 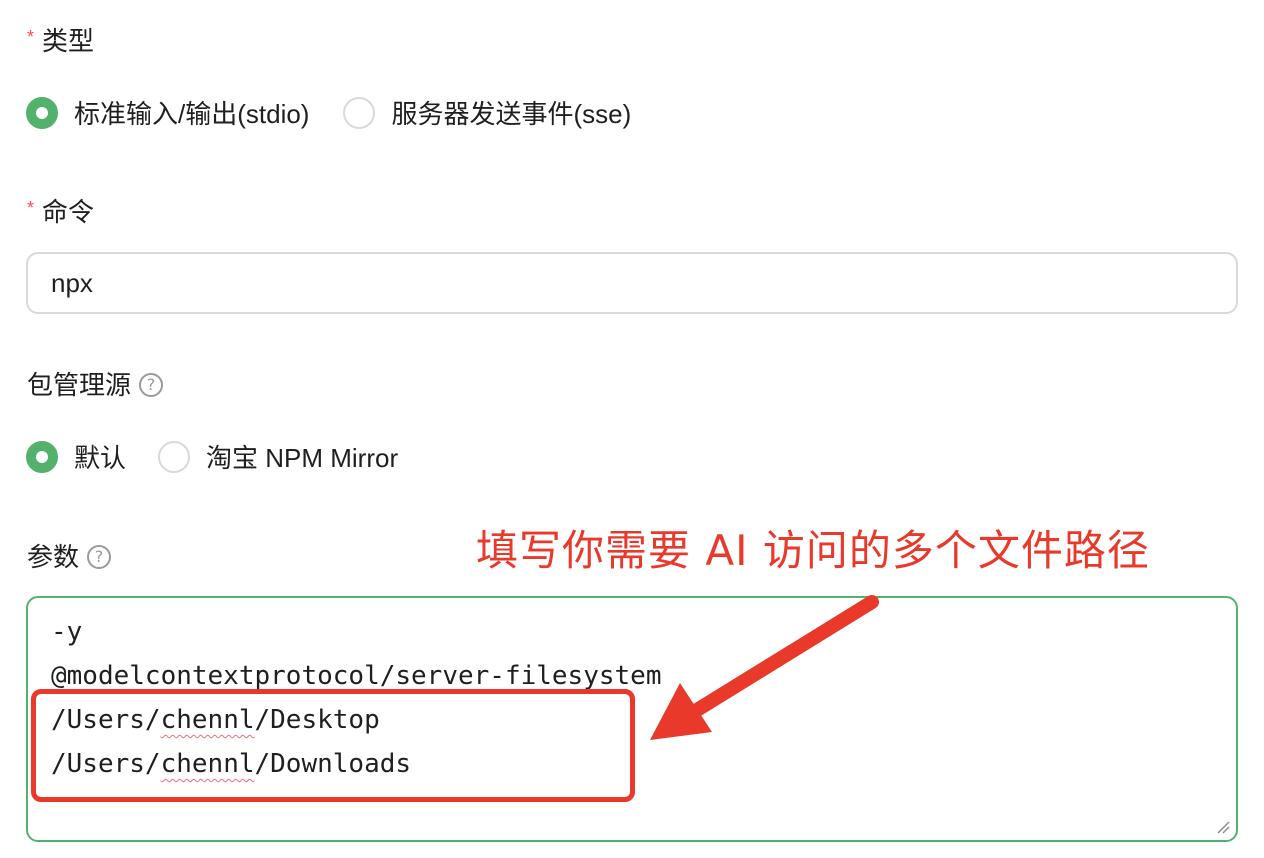 What do you see at coordinates (42, 456) in the screenshot?
I see `radio-default` at bounding box center [42, 456].